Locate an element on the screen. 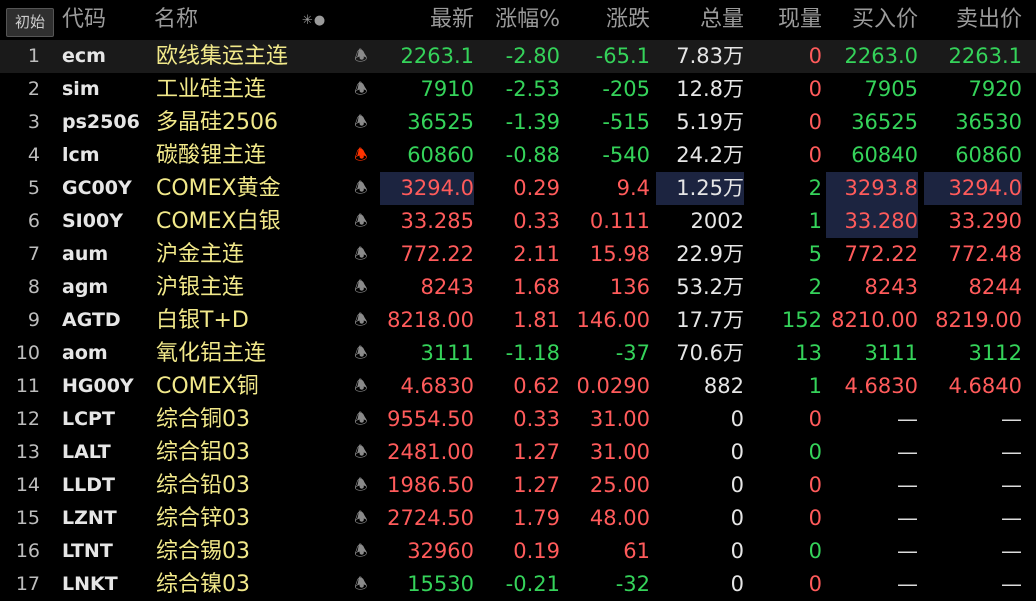 Image resolution: width=1036 pixels, height=601 pixels. row-bid: 4.6830 is located at coordinates (881, 386).